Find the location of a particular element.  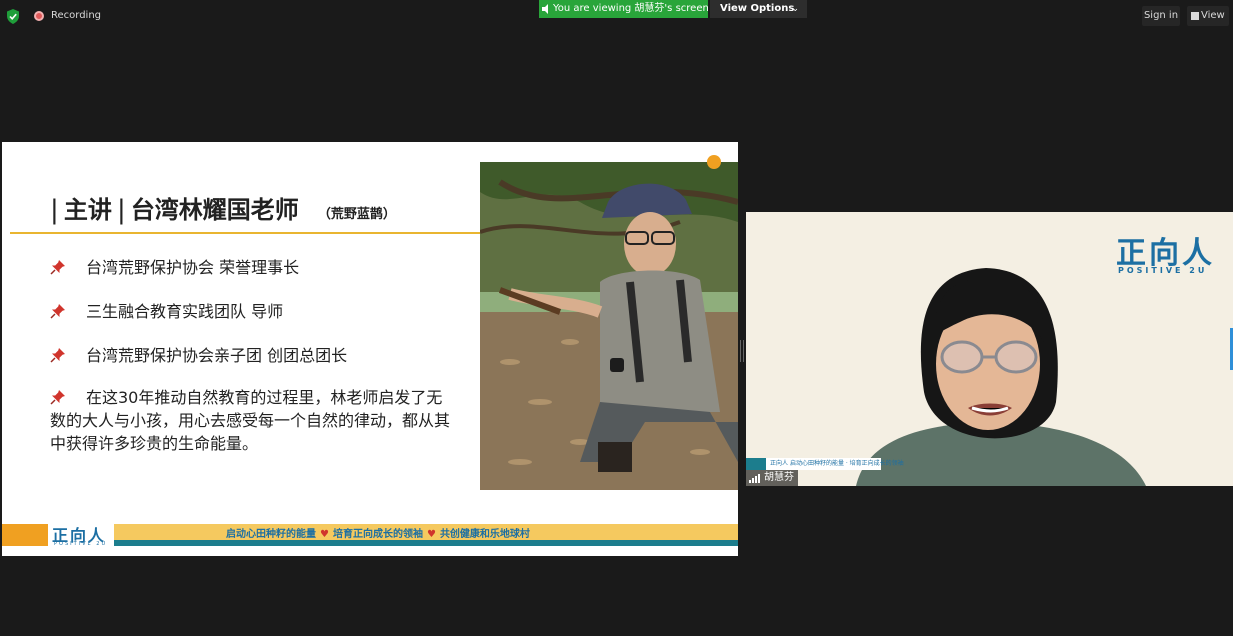

footer-logo: 正向人 POSITIVE 2U is located at coordinates (81, 535).